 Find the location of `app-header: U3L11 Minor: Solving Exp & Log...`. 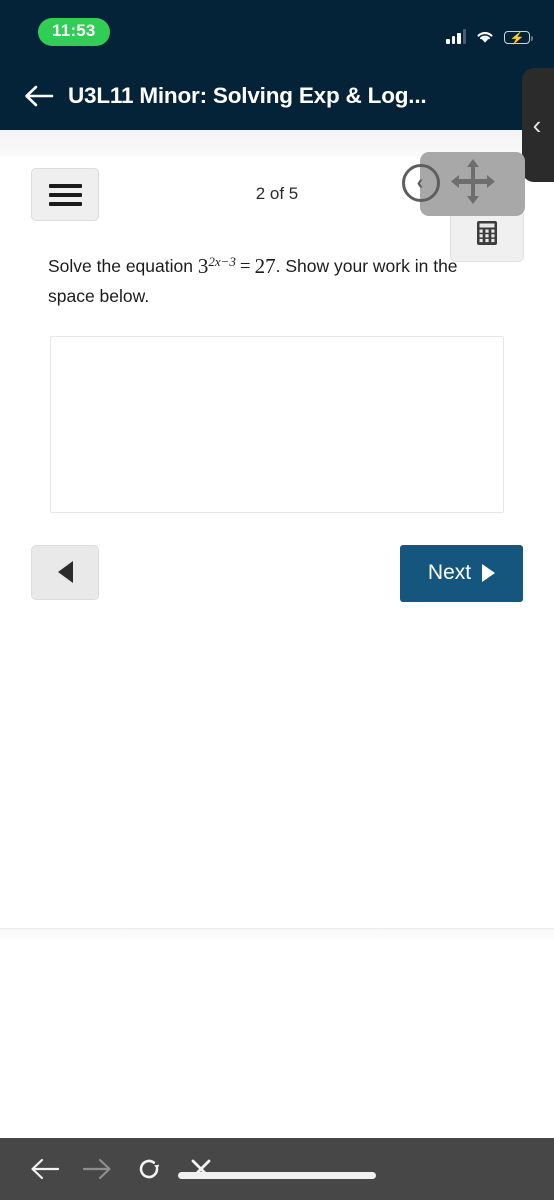

app-header: U3L11 Minor: Solving Exp & Log... is located at coordinates (277, 96).